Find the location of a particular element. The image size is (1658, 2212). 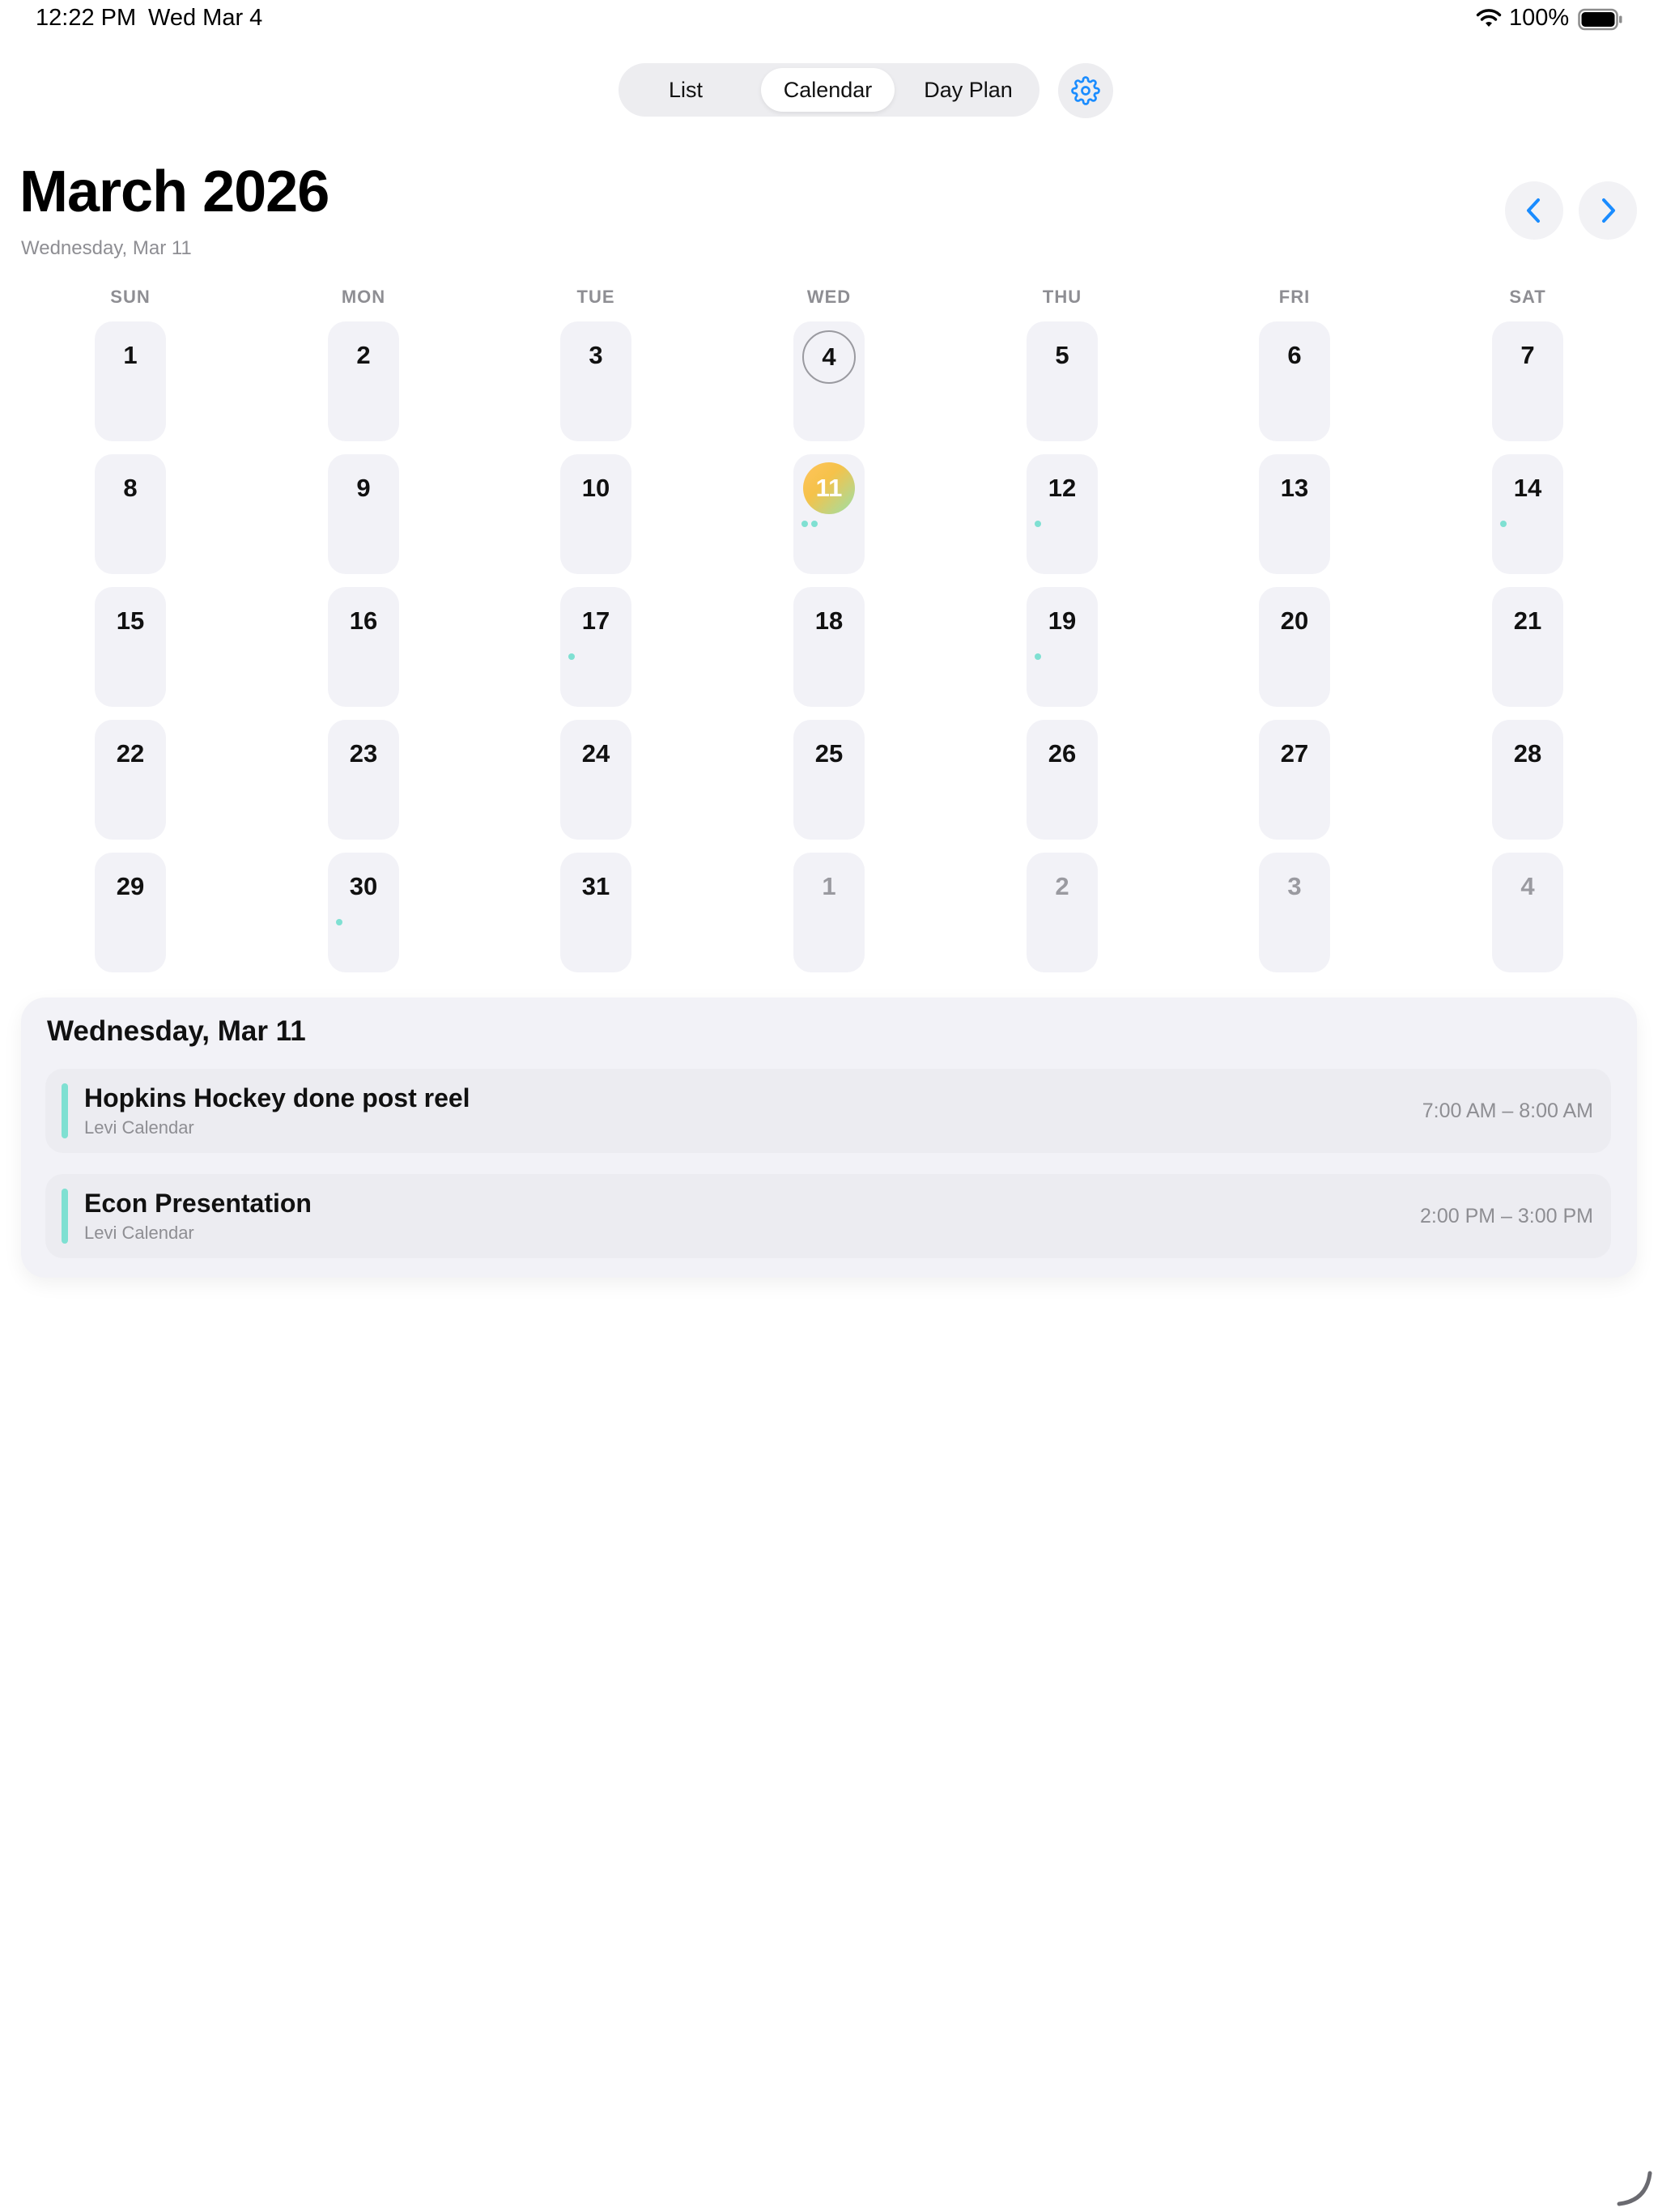

day-cell: 4 is located at coordinates (1527, 912).